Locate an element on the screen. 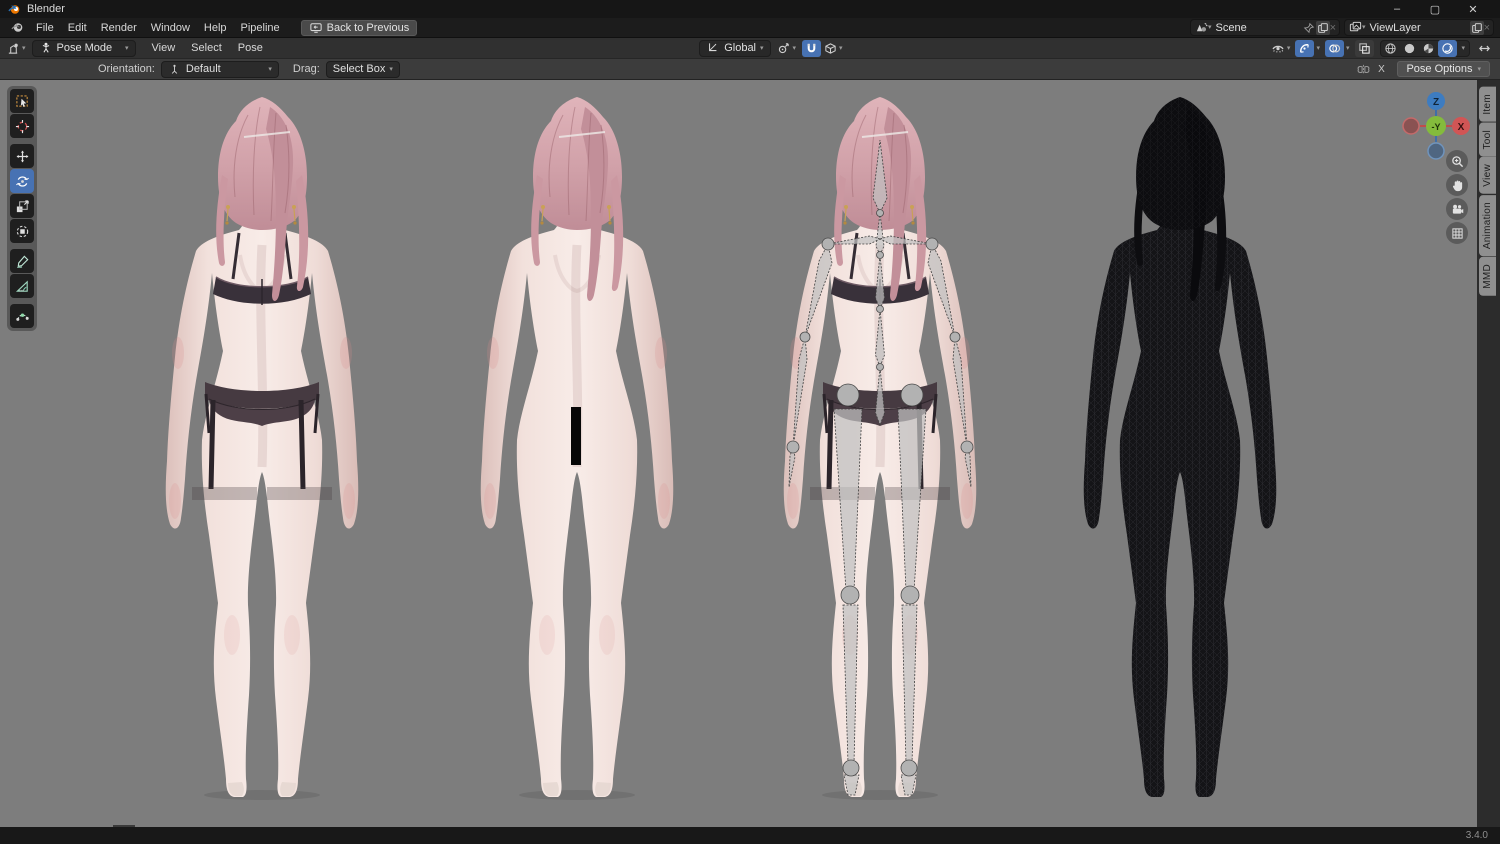 The height and width of the screenshot is (844, 1500). shading-rendered-button is located at coordinates (1448, 48).